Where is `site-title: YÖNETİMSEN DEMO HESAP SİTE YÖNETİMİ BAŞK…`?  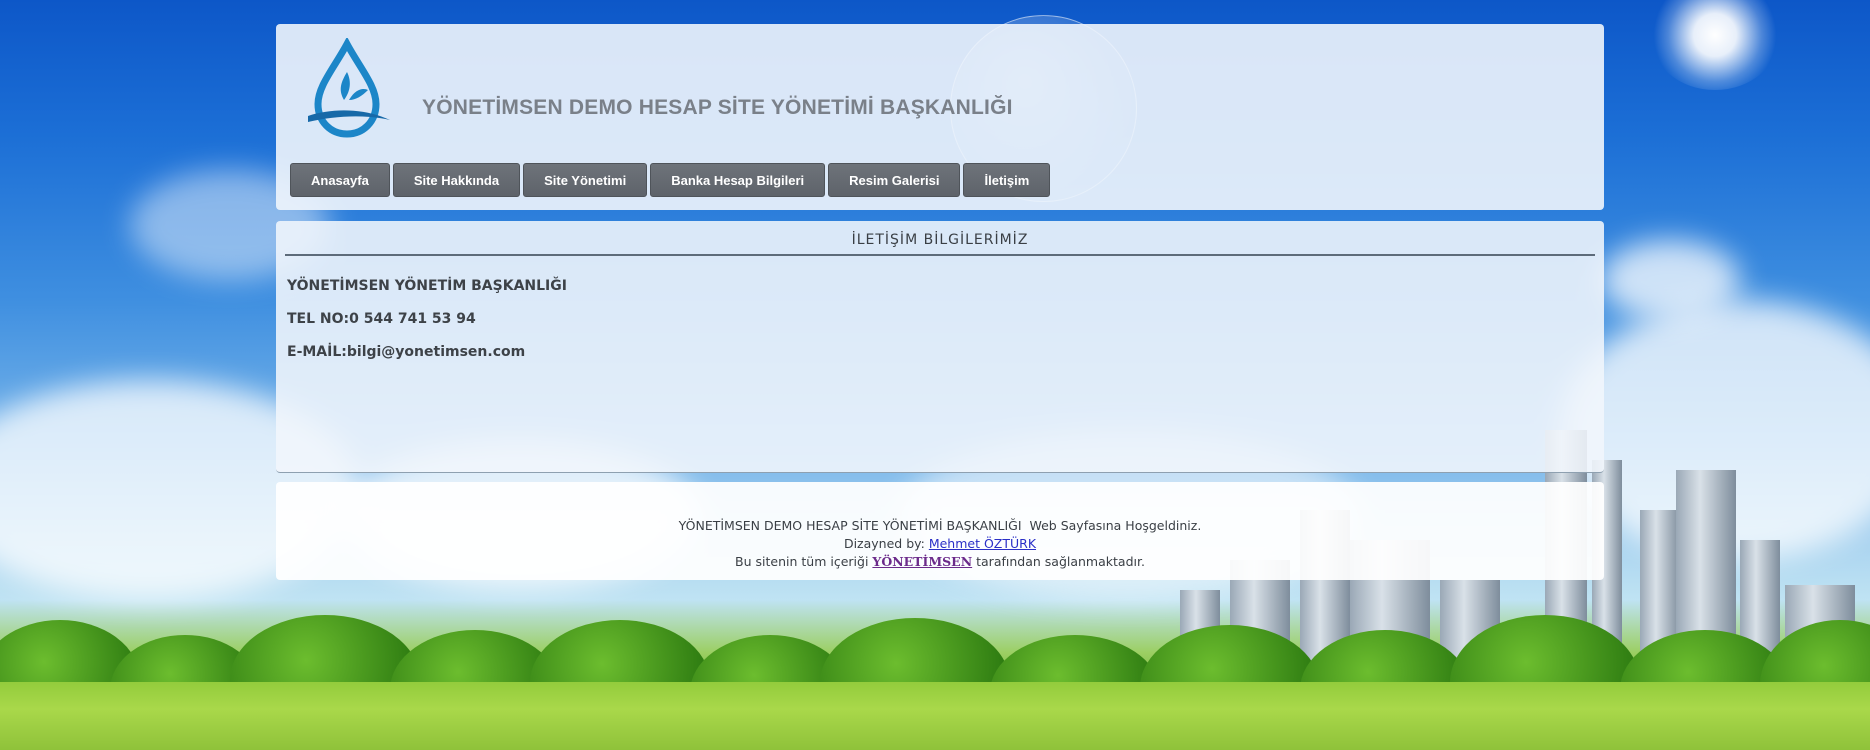 site-title: YÖNETİMSEN DEMO HESAP SİTE YÖNETİMİ BAŞK… is located at coordinates (717, 107).